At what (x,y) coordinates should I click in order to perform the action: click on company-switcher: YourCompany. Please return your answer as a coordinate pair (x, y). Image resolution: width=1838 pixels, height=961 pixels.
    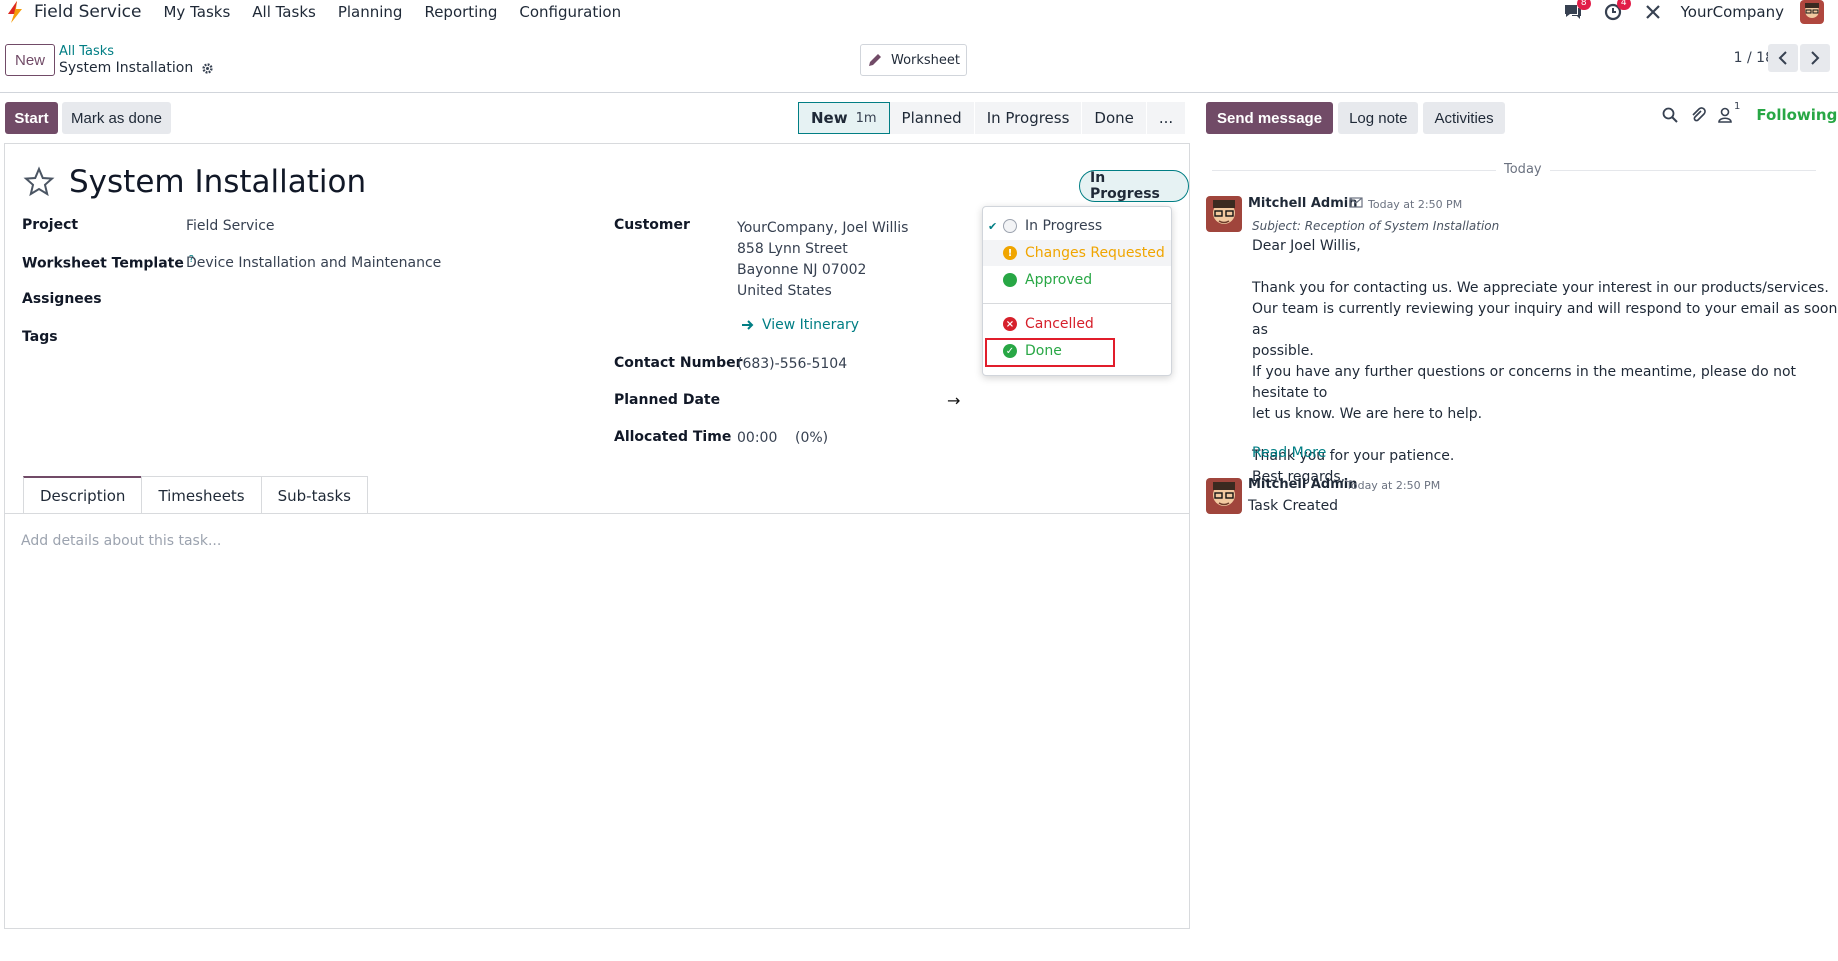
    Looking at the image, I should click on (1732, 12).